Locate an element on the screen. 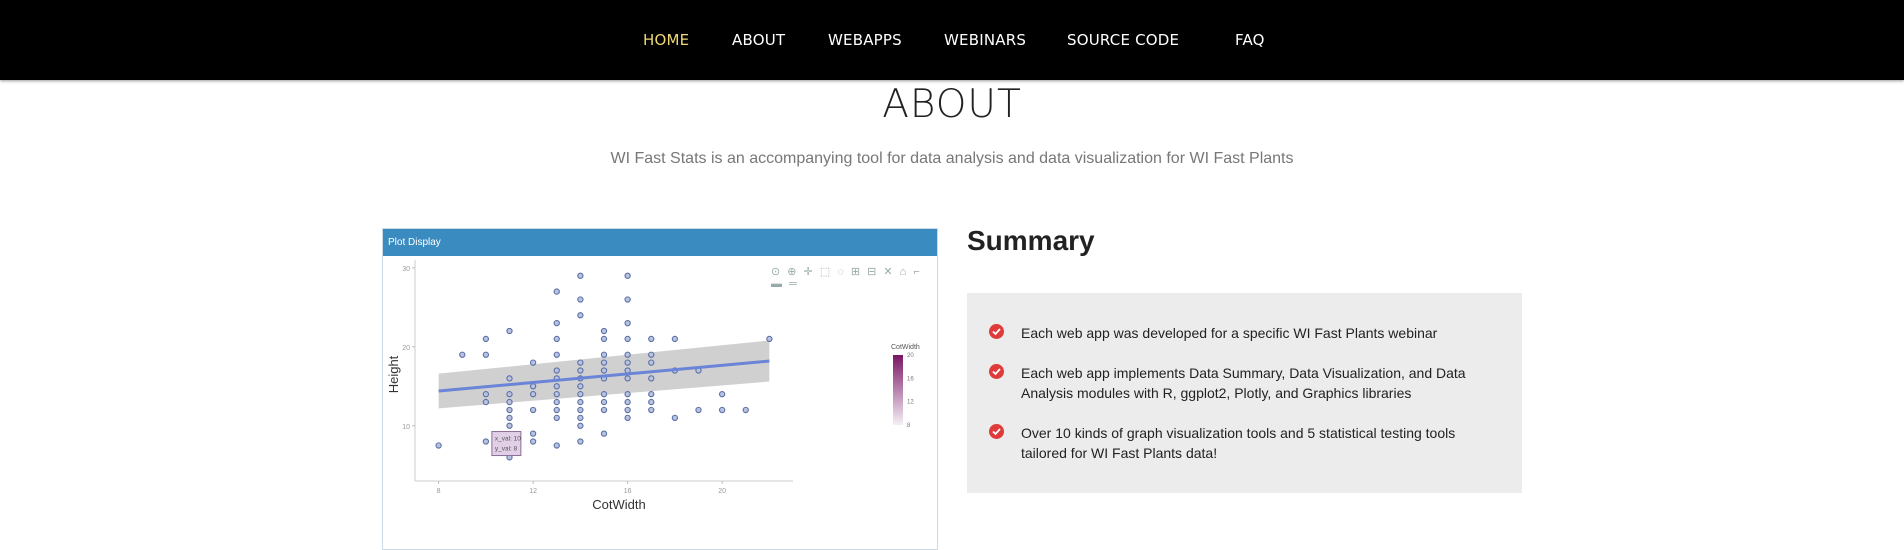 The height and width of the screenshot is (550, 1904). x-axis-title: CotWidth is located at coordinates (618, 504).